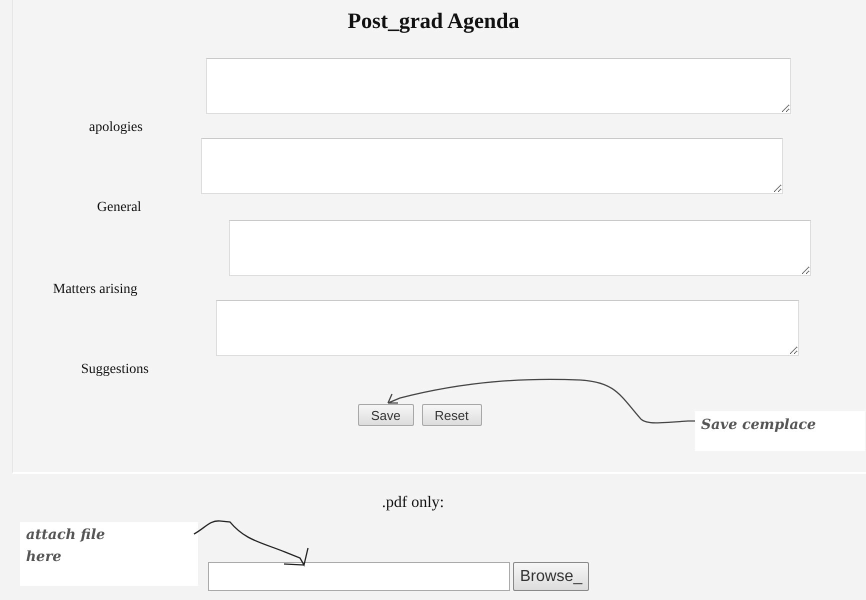 The width and height of the screenshot is (866, 600). What do you see at coordinates (386, 415) in the screenshot?
I see `save-button: Save` at bounding box center [386, 415].